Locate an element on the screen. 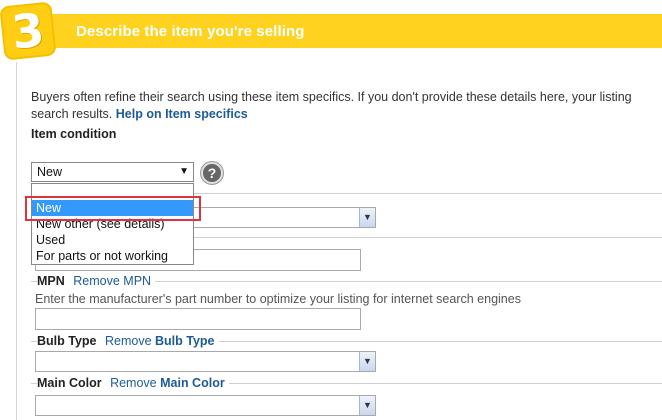  remove-mpn-text: Remove is located at coordinates (96, 281).